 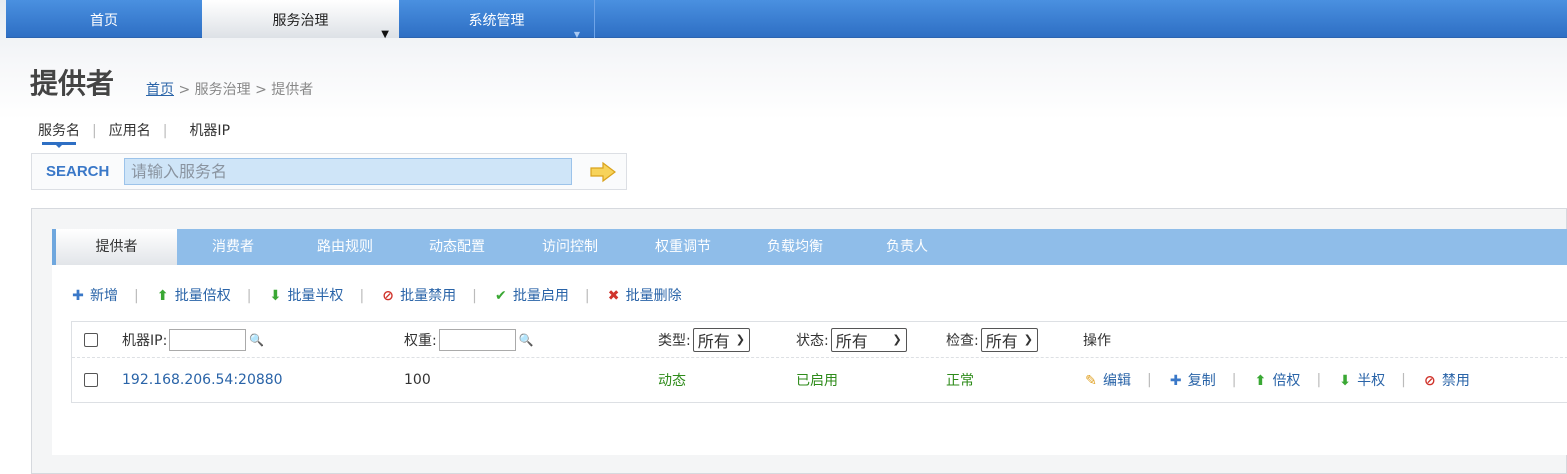 What do you see at coordinates (59, 146) in the screenshot?
I see `active-tab-pointer` at bounding box center [59, 146].